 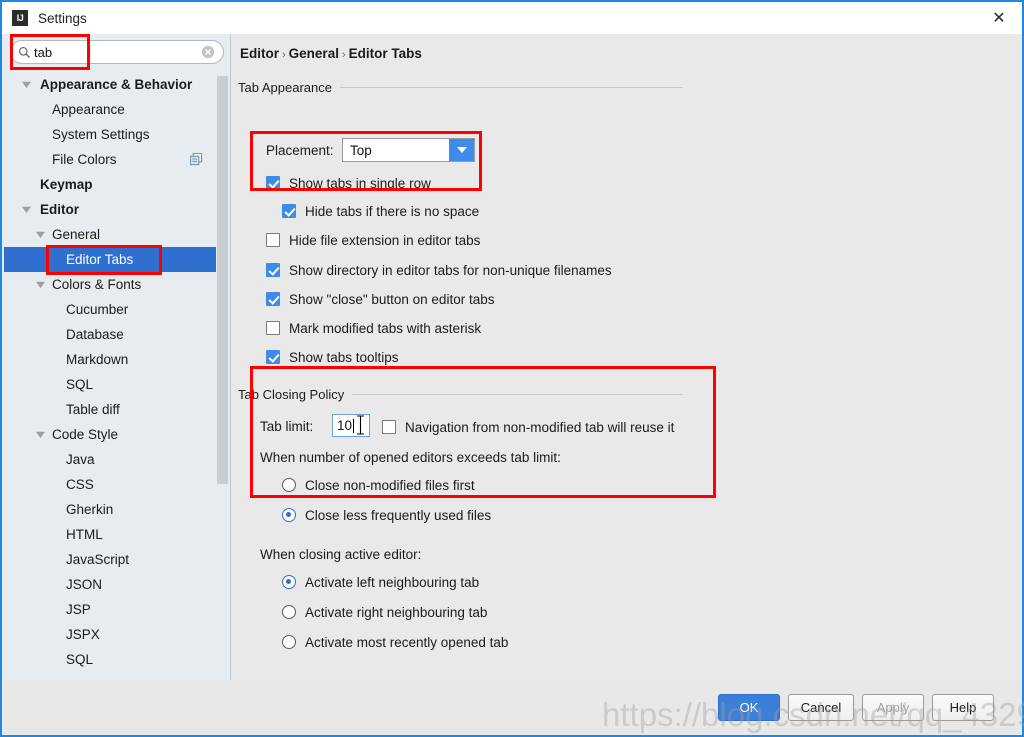 I want to click on sidebar-item-appearance-behavior: Appearance & Behavior, so click(x=111, y=84).